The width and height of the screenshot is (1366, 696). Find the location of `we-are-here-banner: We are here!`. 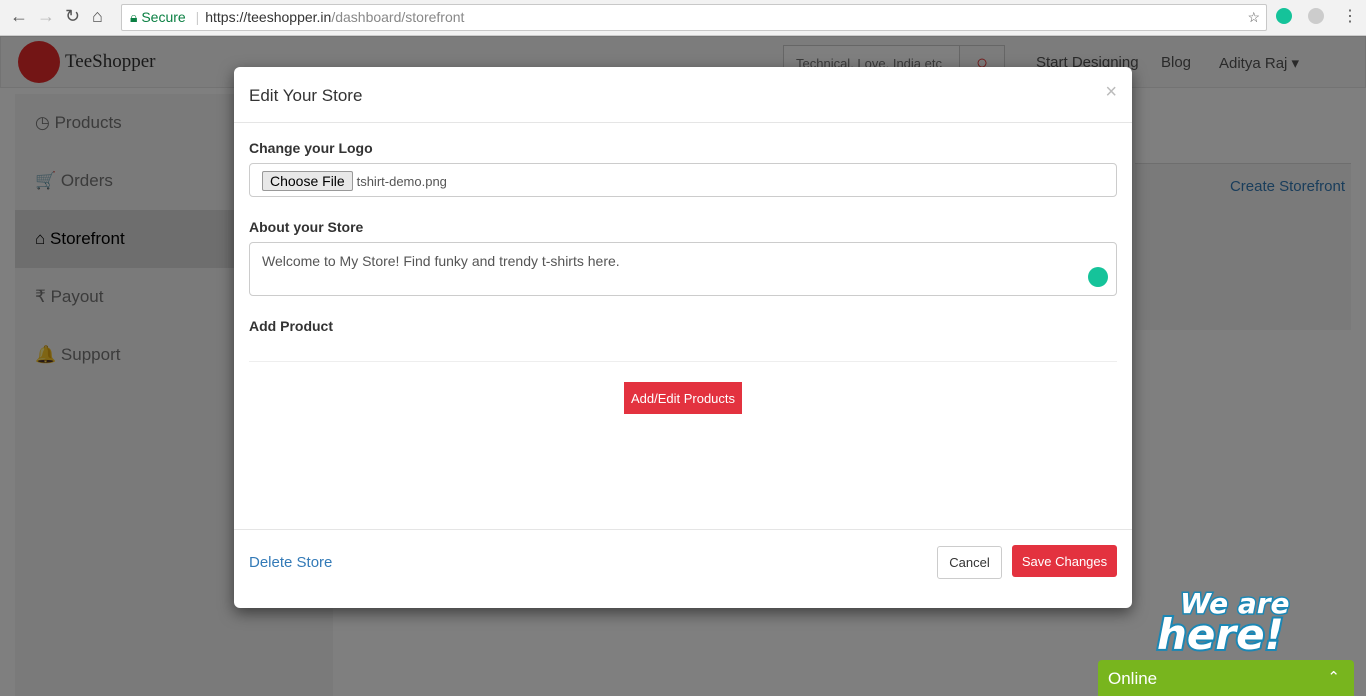

we-are-here-banner: We are here! is located at coordinates (1227, 620).